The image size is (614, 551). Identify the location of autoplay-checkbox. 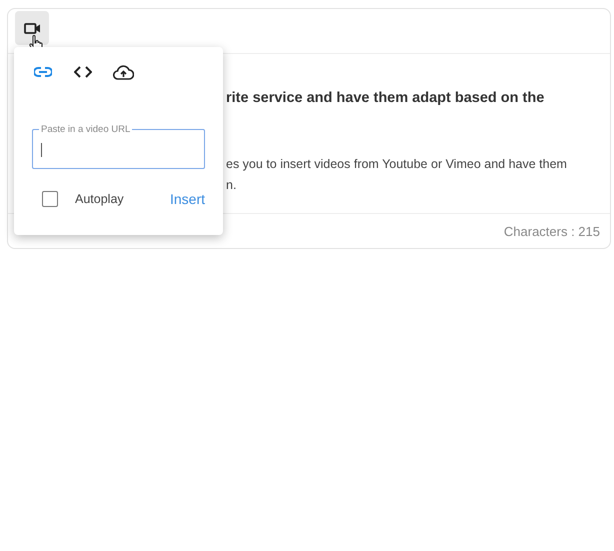
(50, 199).